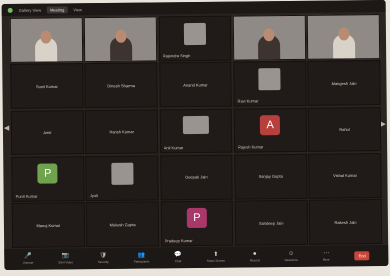 The width and height of the screenshot is (390, 276). Describe the element at coordinates (103, 262) in the screenshot. I see `toolbar-button-label: Security` at that location.